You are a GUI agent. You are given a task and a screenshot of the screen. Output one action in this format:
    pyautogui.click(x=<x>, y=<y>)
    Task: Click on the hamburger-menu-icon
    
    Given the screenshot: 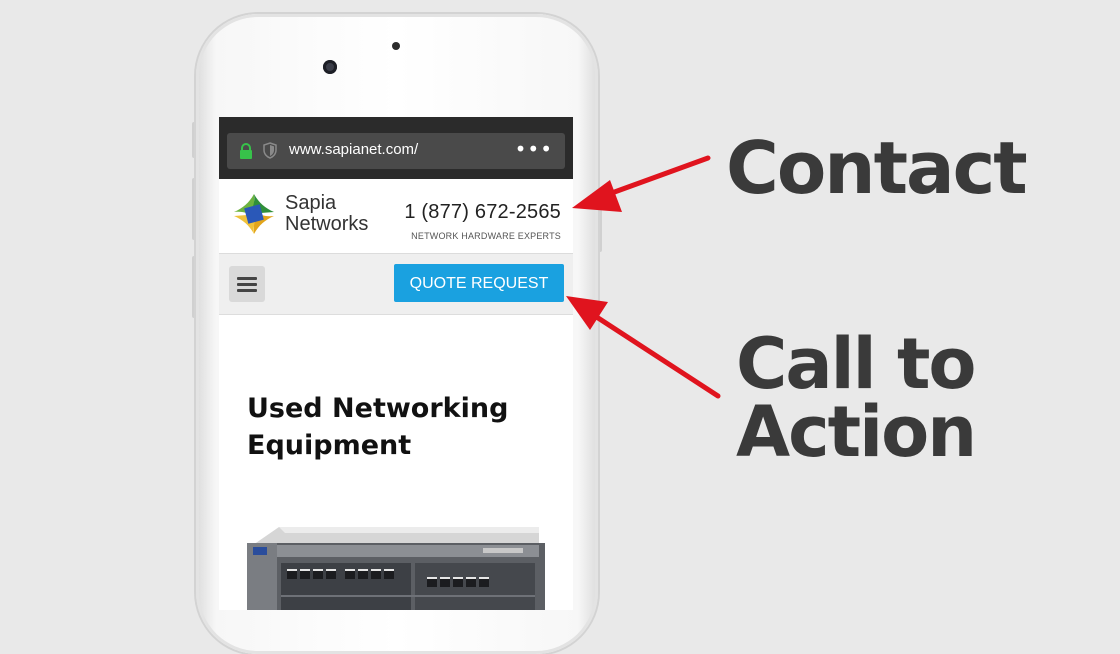 What is the action you would take?
    pyautogui.click(x=247, y=284)
    